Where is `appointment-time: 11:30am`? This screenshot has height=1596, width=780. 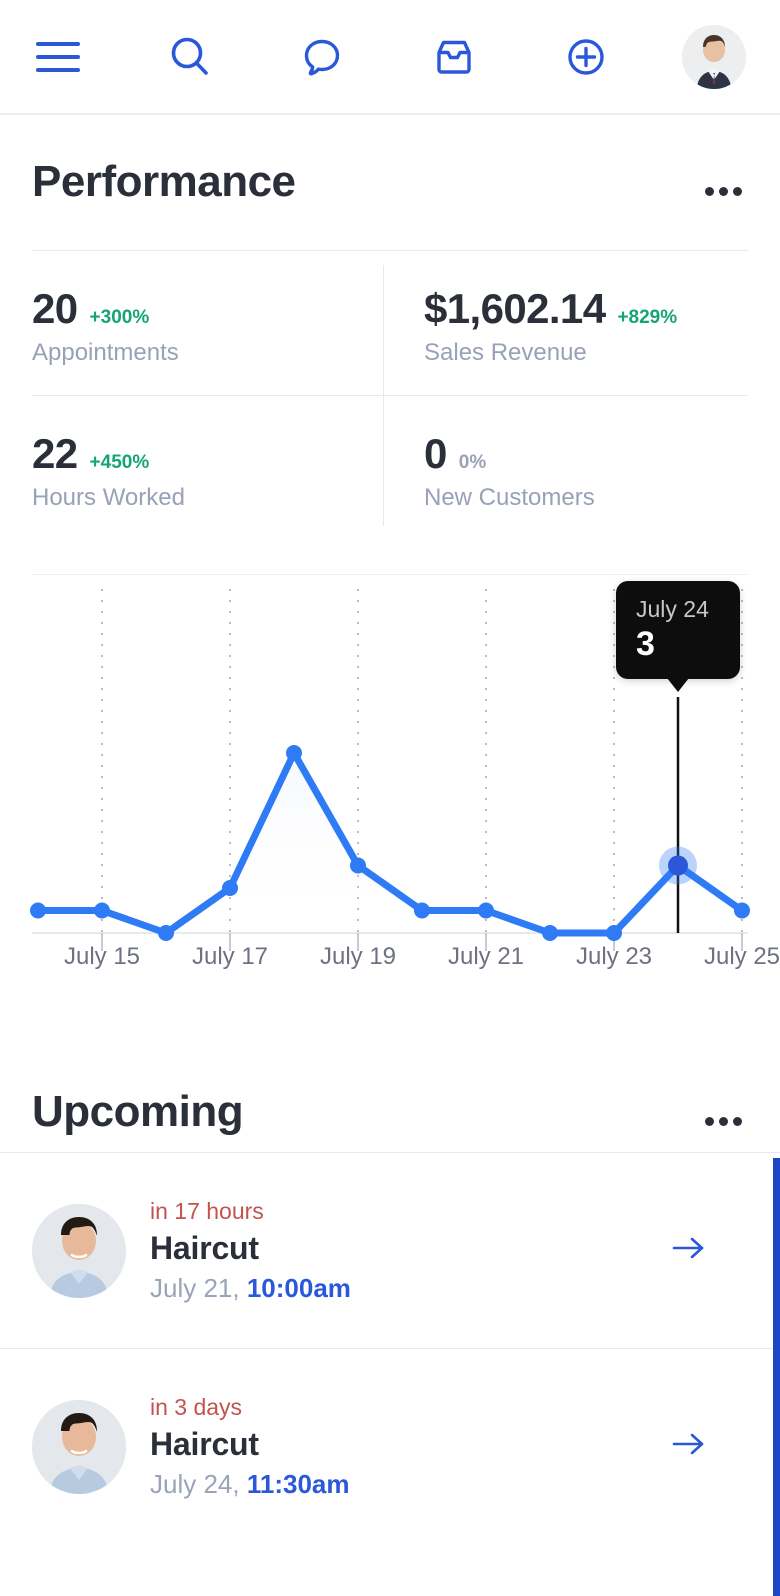 appointment-time: 11:30am is located at coordinates (298, 1483).